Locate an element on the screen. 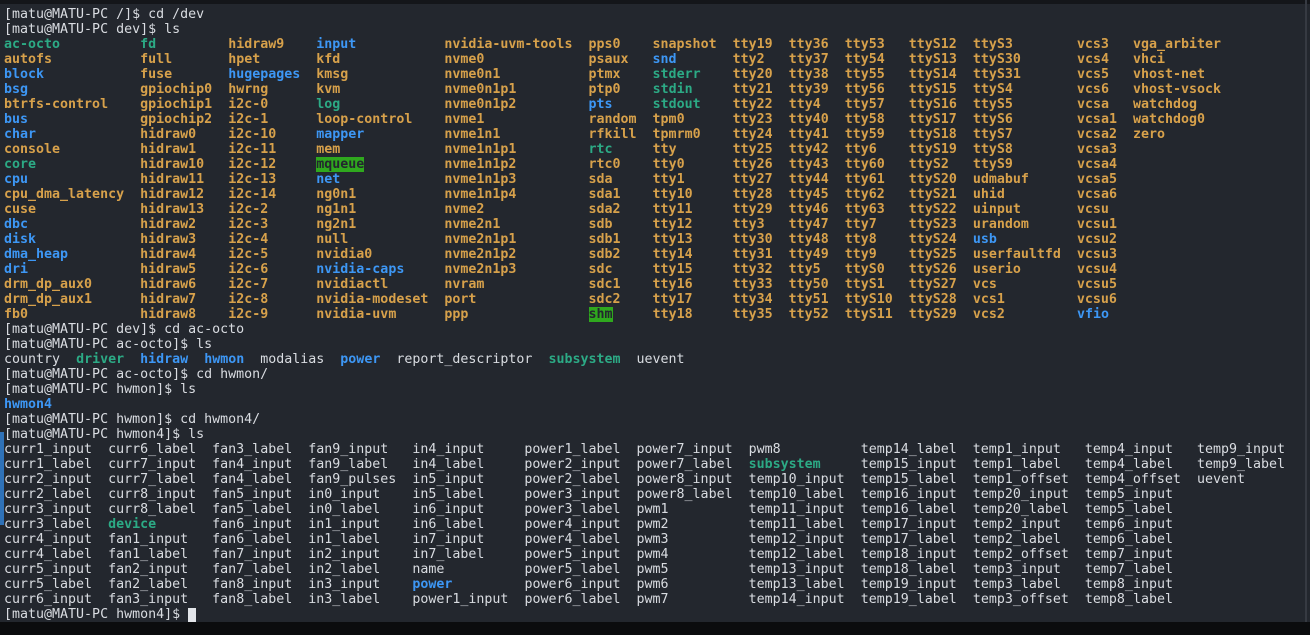 The image size is (1310, 635). file-entry: hwmon is located at coordinates (224, 359).